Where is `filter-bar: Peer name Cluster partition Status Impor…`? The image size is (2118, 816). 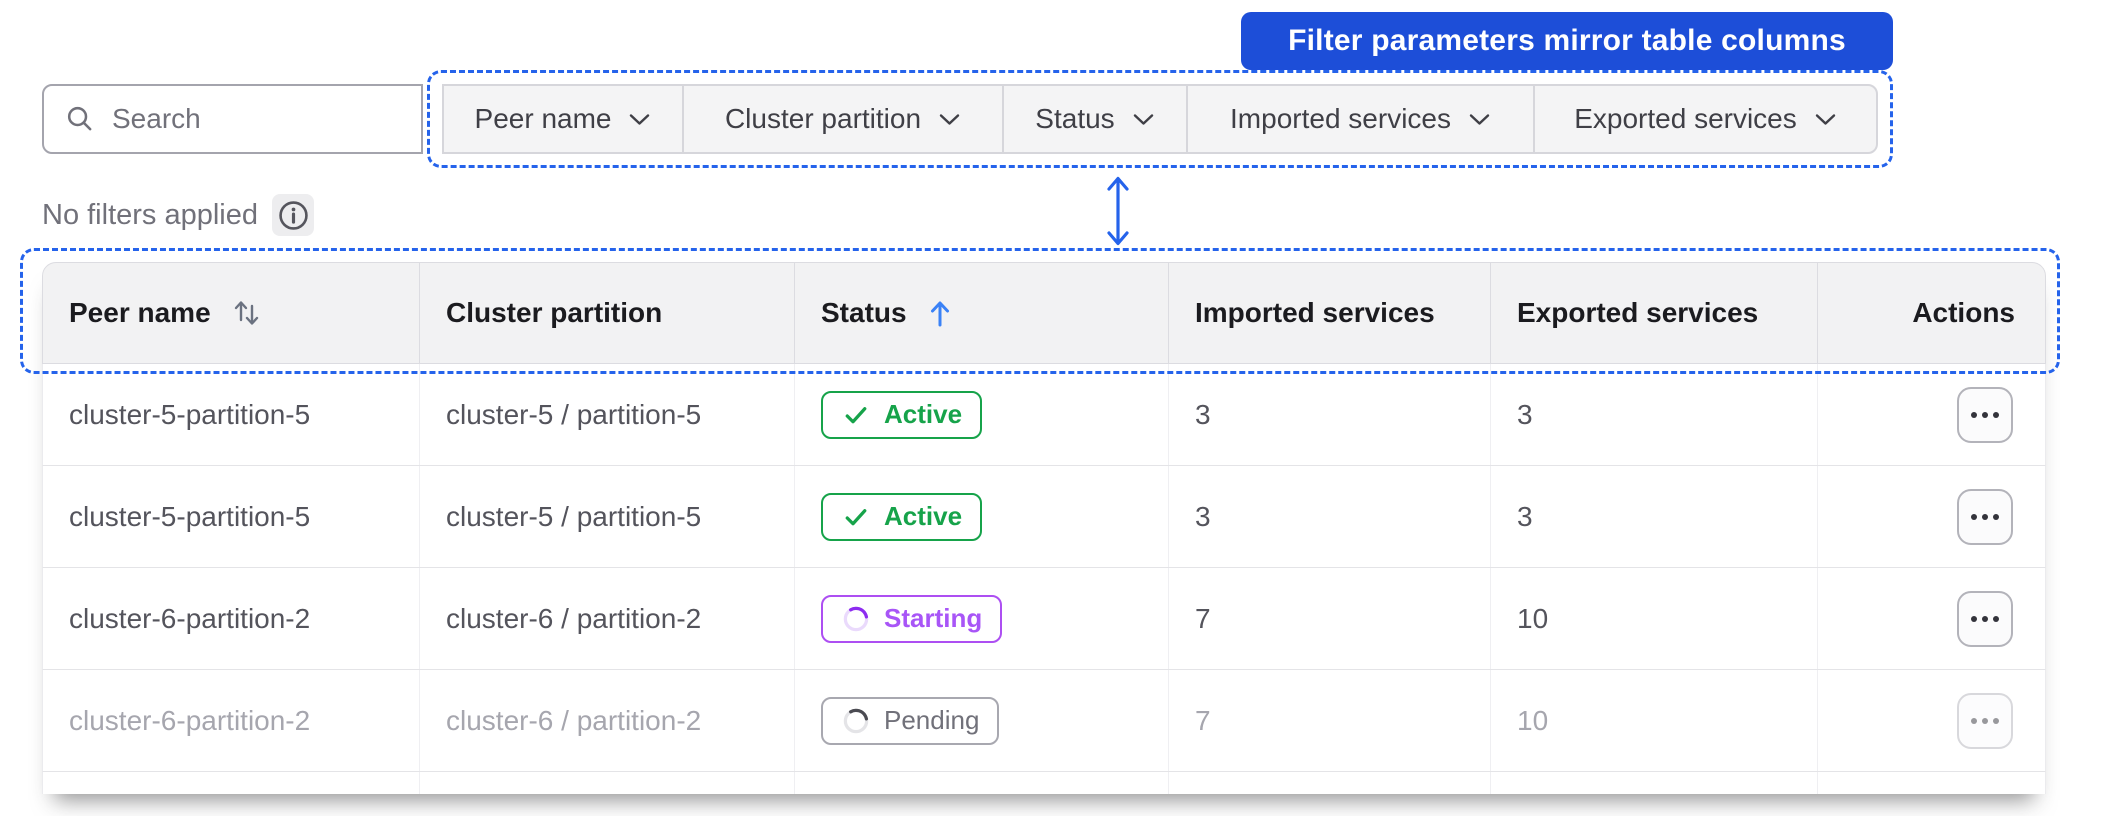 filter-bar: Peer name Cluster partition Status Impor… is located at coordinates (1160, 119).